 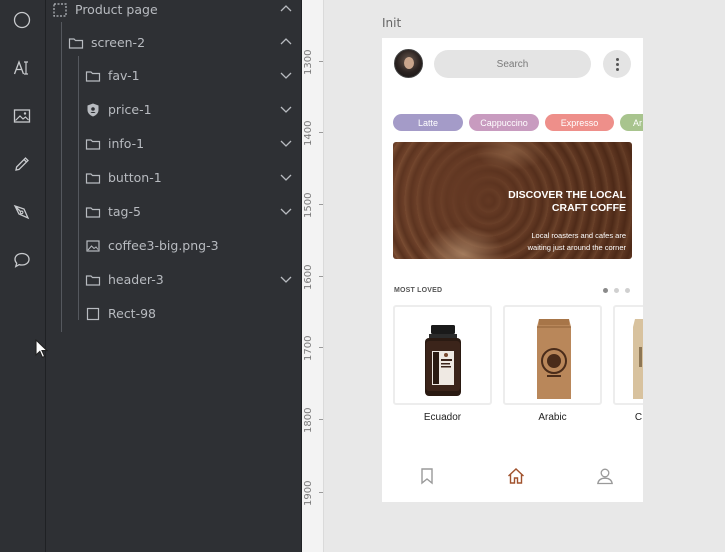 What do you see at coordinates (124, 211) in the screenshot?
I see `layer-label: tag-5` at bounding box center [124, 211].